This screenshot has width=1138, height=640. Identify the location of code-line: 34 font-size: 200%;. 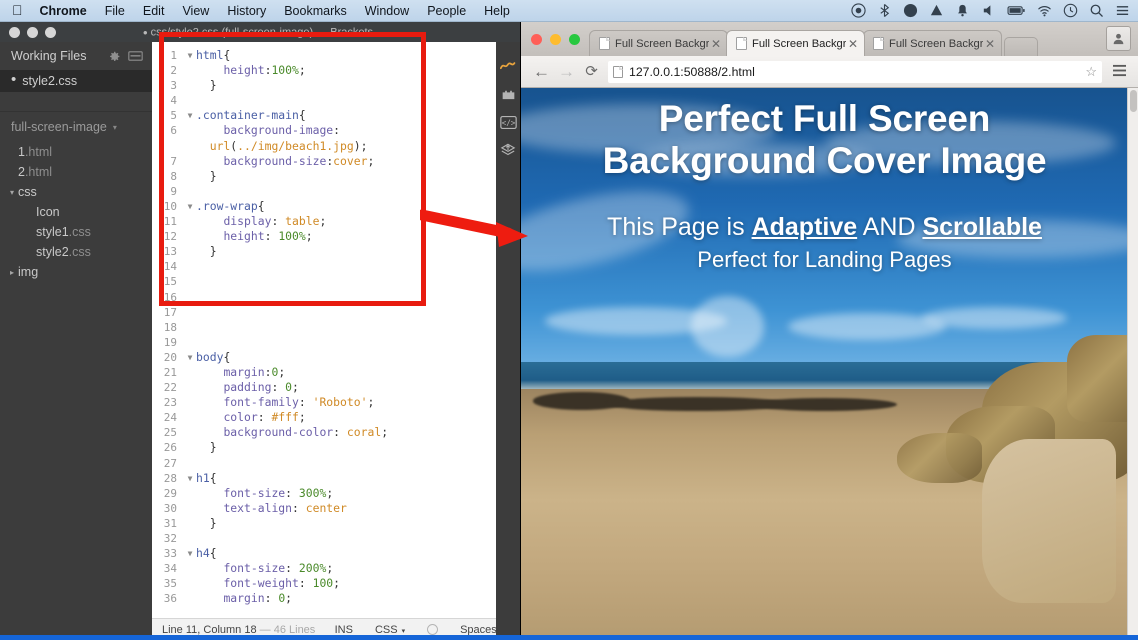
(336, 568).